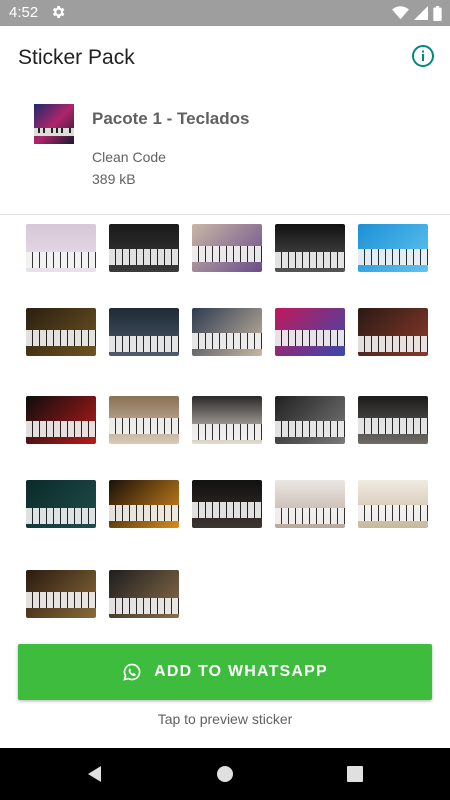  Describe the element at coordinates (94, 774) in the screenshot. I see `back-icon` at that location.